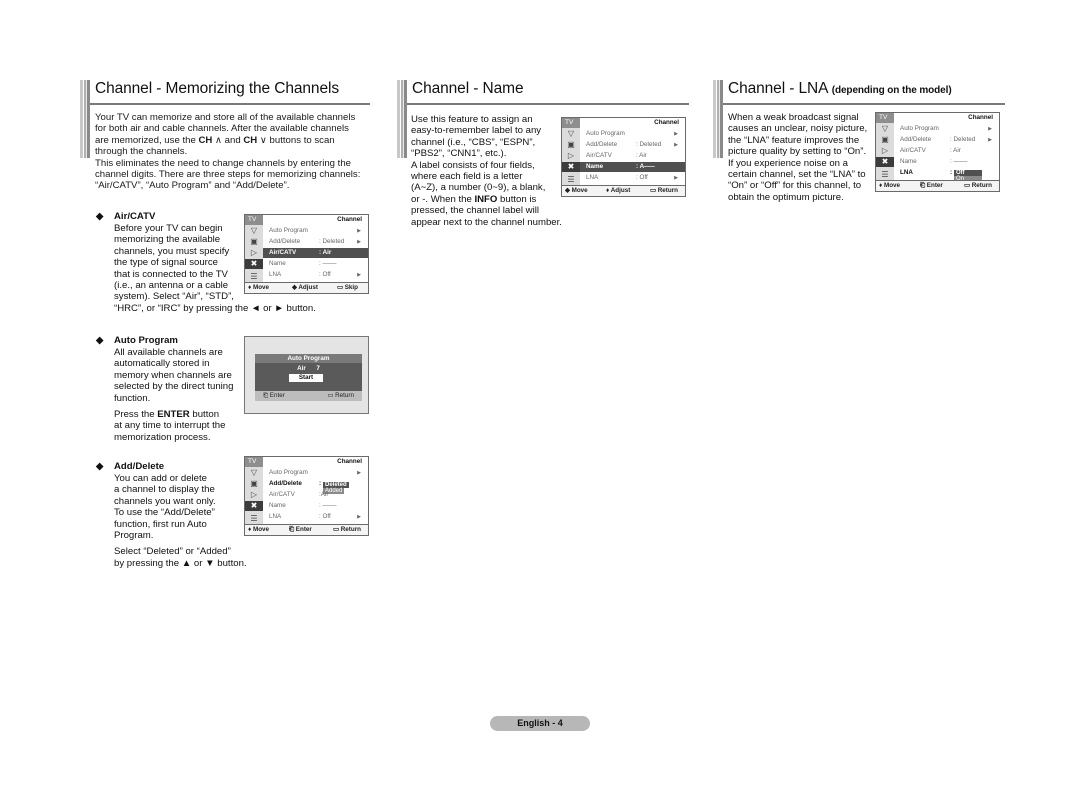 This screenshot has width=1080, height=796. I want to click on bullet-heading-aircatv: ◆ Air/CATV, so click(126, 216).